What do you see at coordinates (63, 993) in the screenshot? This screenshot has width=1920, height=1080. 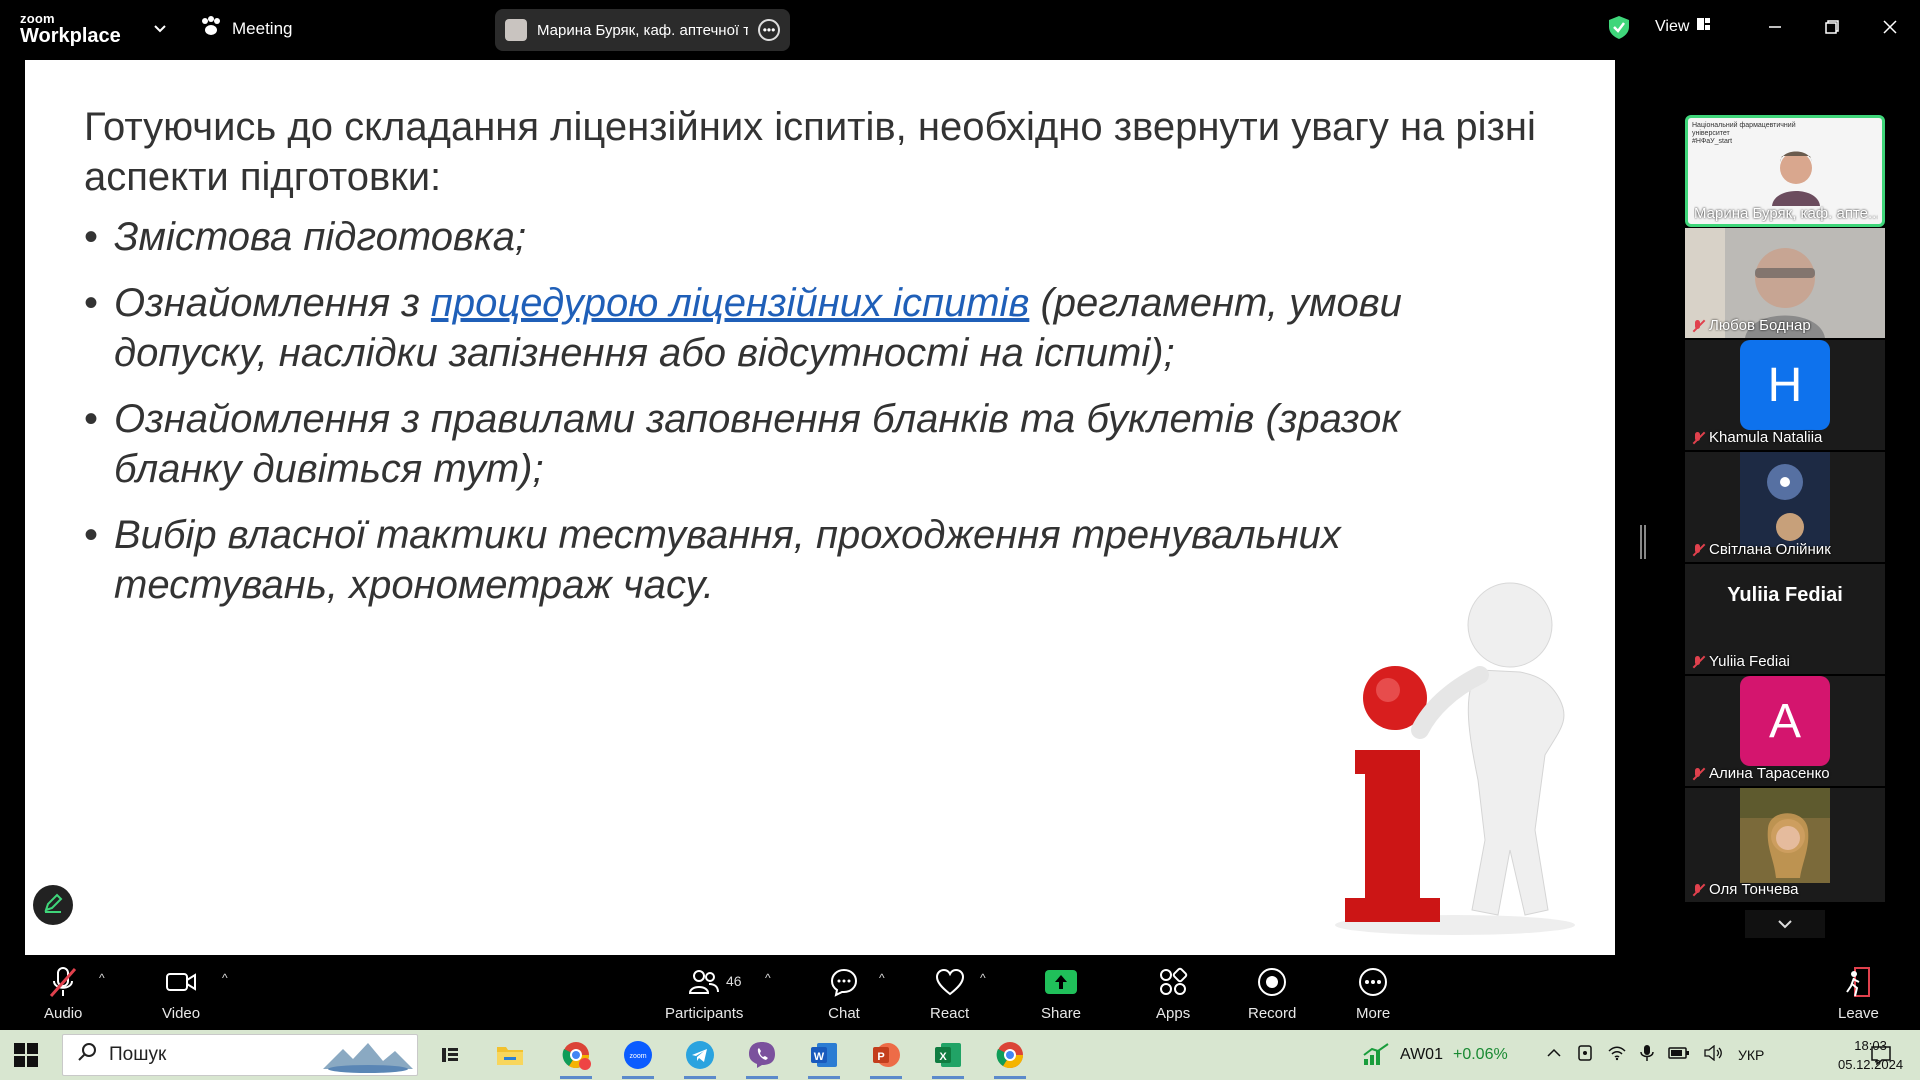 I see `audio-button: Audio` at bounding box center [63, 993].